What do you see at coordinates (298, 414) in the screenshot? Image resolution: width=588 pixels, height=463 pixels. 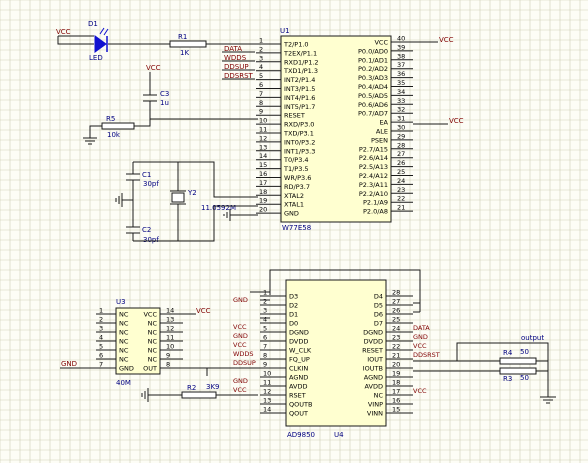 I see `u4-left-pin-name: QOUT` at bounding box center [298, 414].